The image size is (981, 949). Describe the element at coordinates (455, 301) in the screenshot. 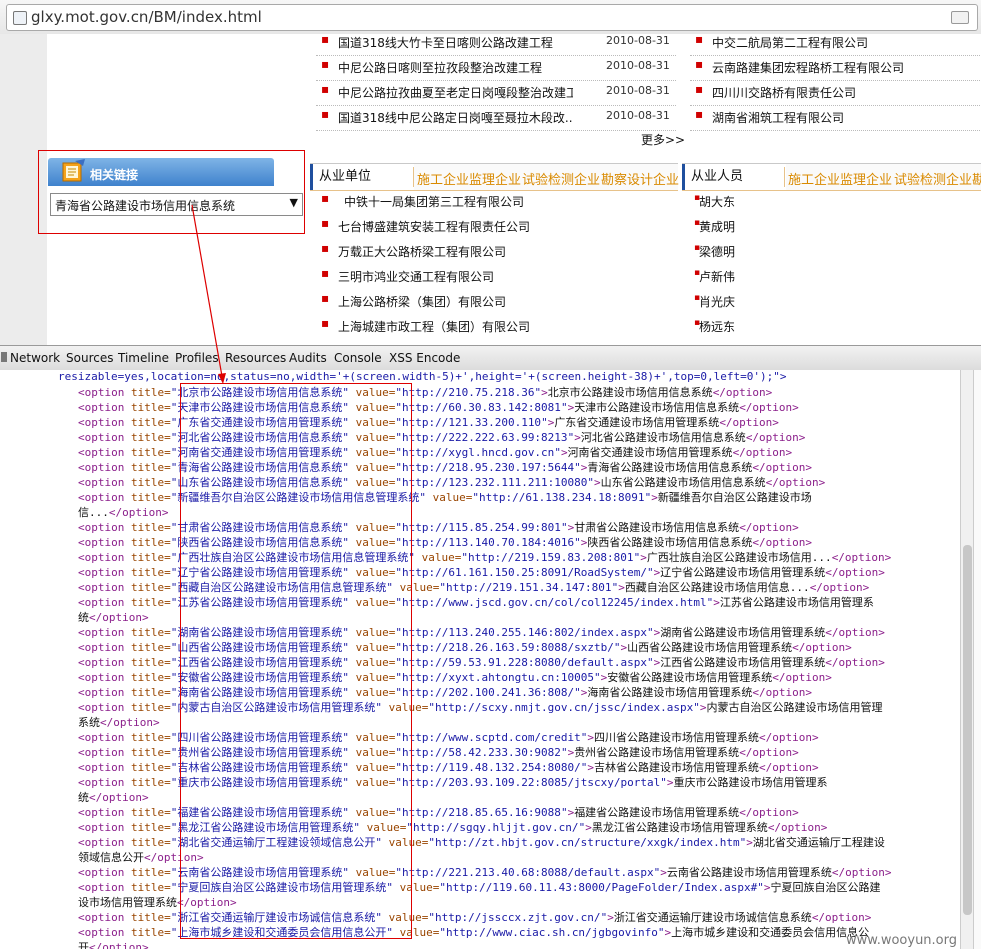

I see `item-title: 上海公路桥梁（集团）有限公司` at that location.